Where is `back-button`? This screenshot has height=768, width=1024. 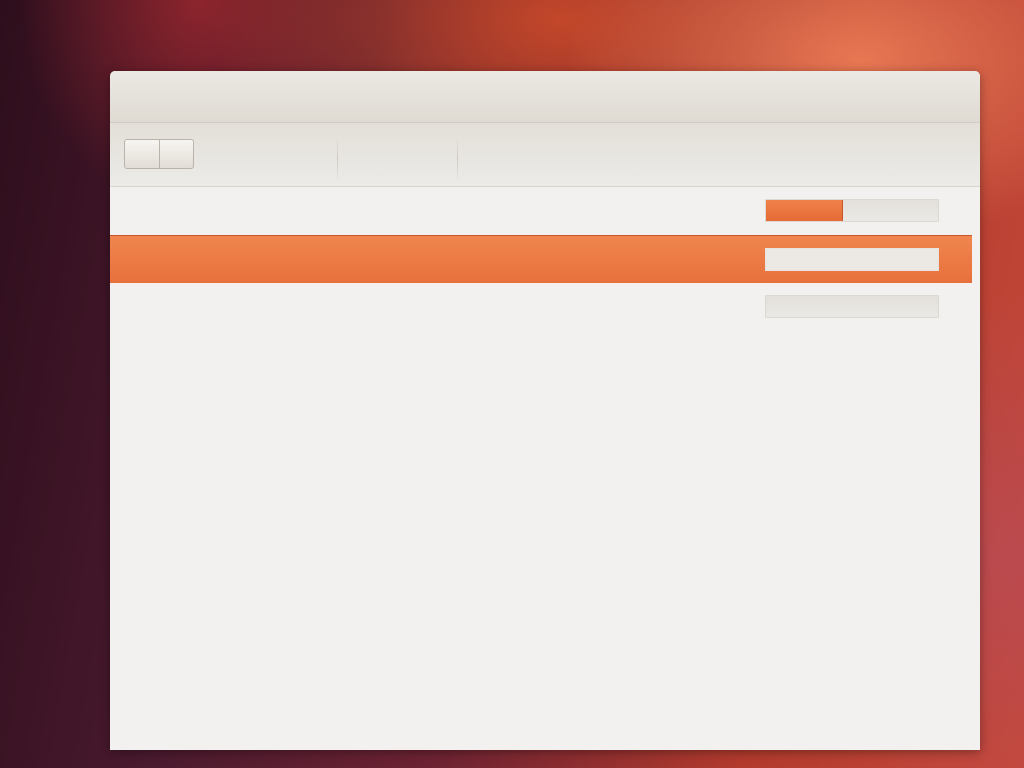
back-button is located at coordinates (142, 154).